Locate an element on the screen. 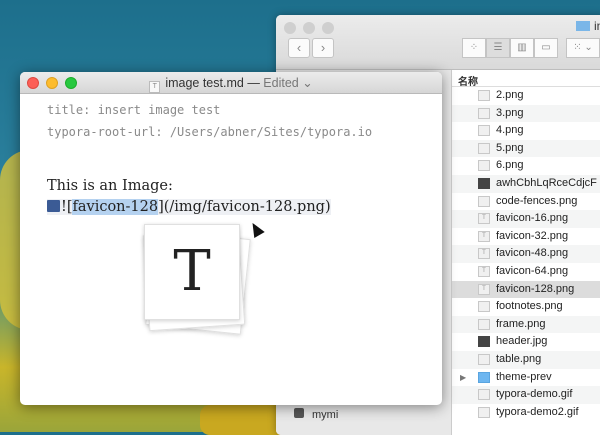 This screenshot has height=435, width=600. icon-view-button: ⁘ is located at coordinates (474, 48).